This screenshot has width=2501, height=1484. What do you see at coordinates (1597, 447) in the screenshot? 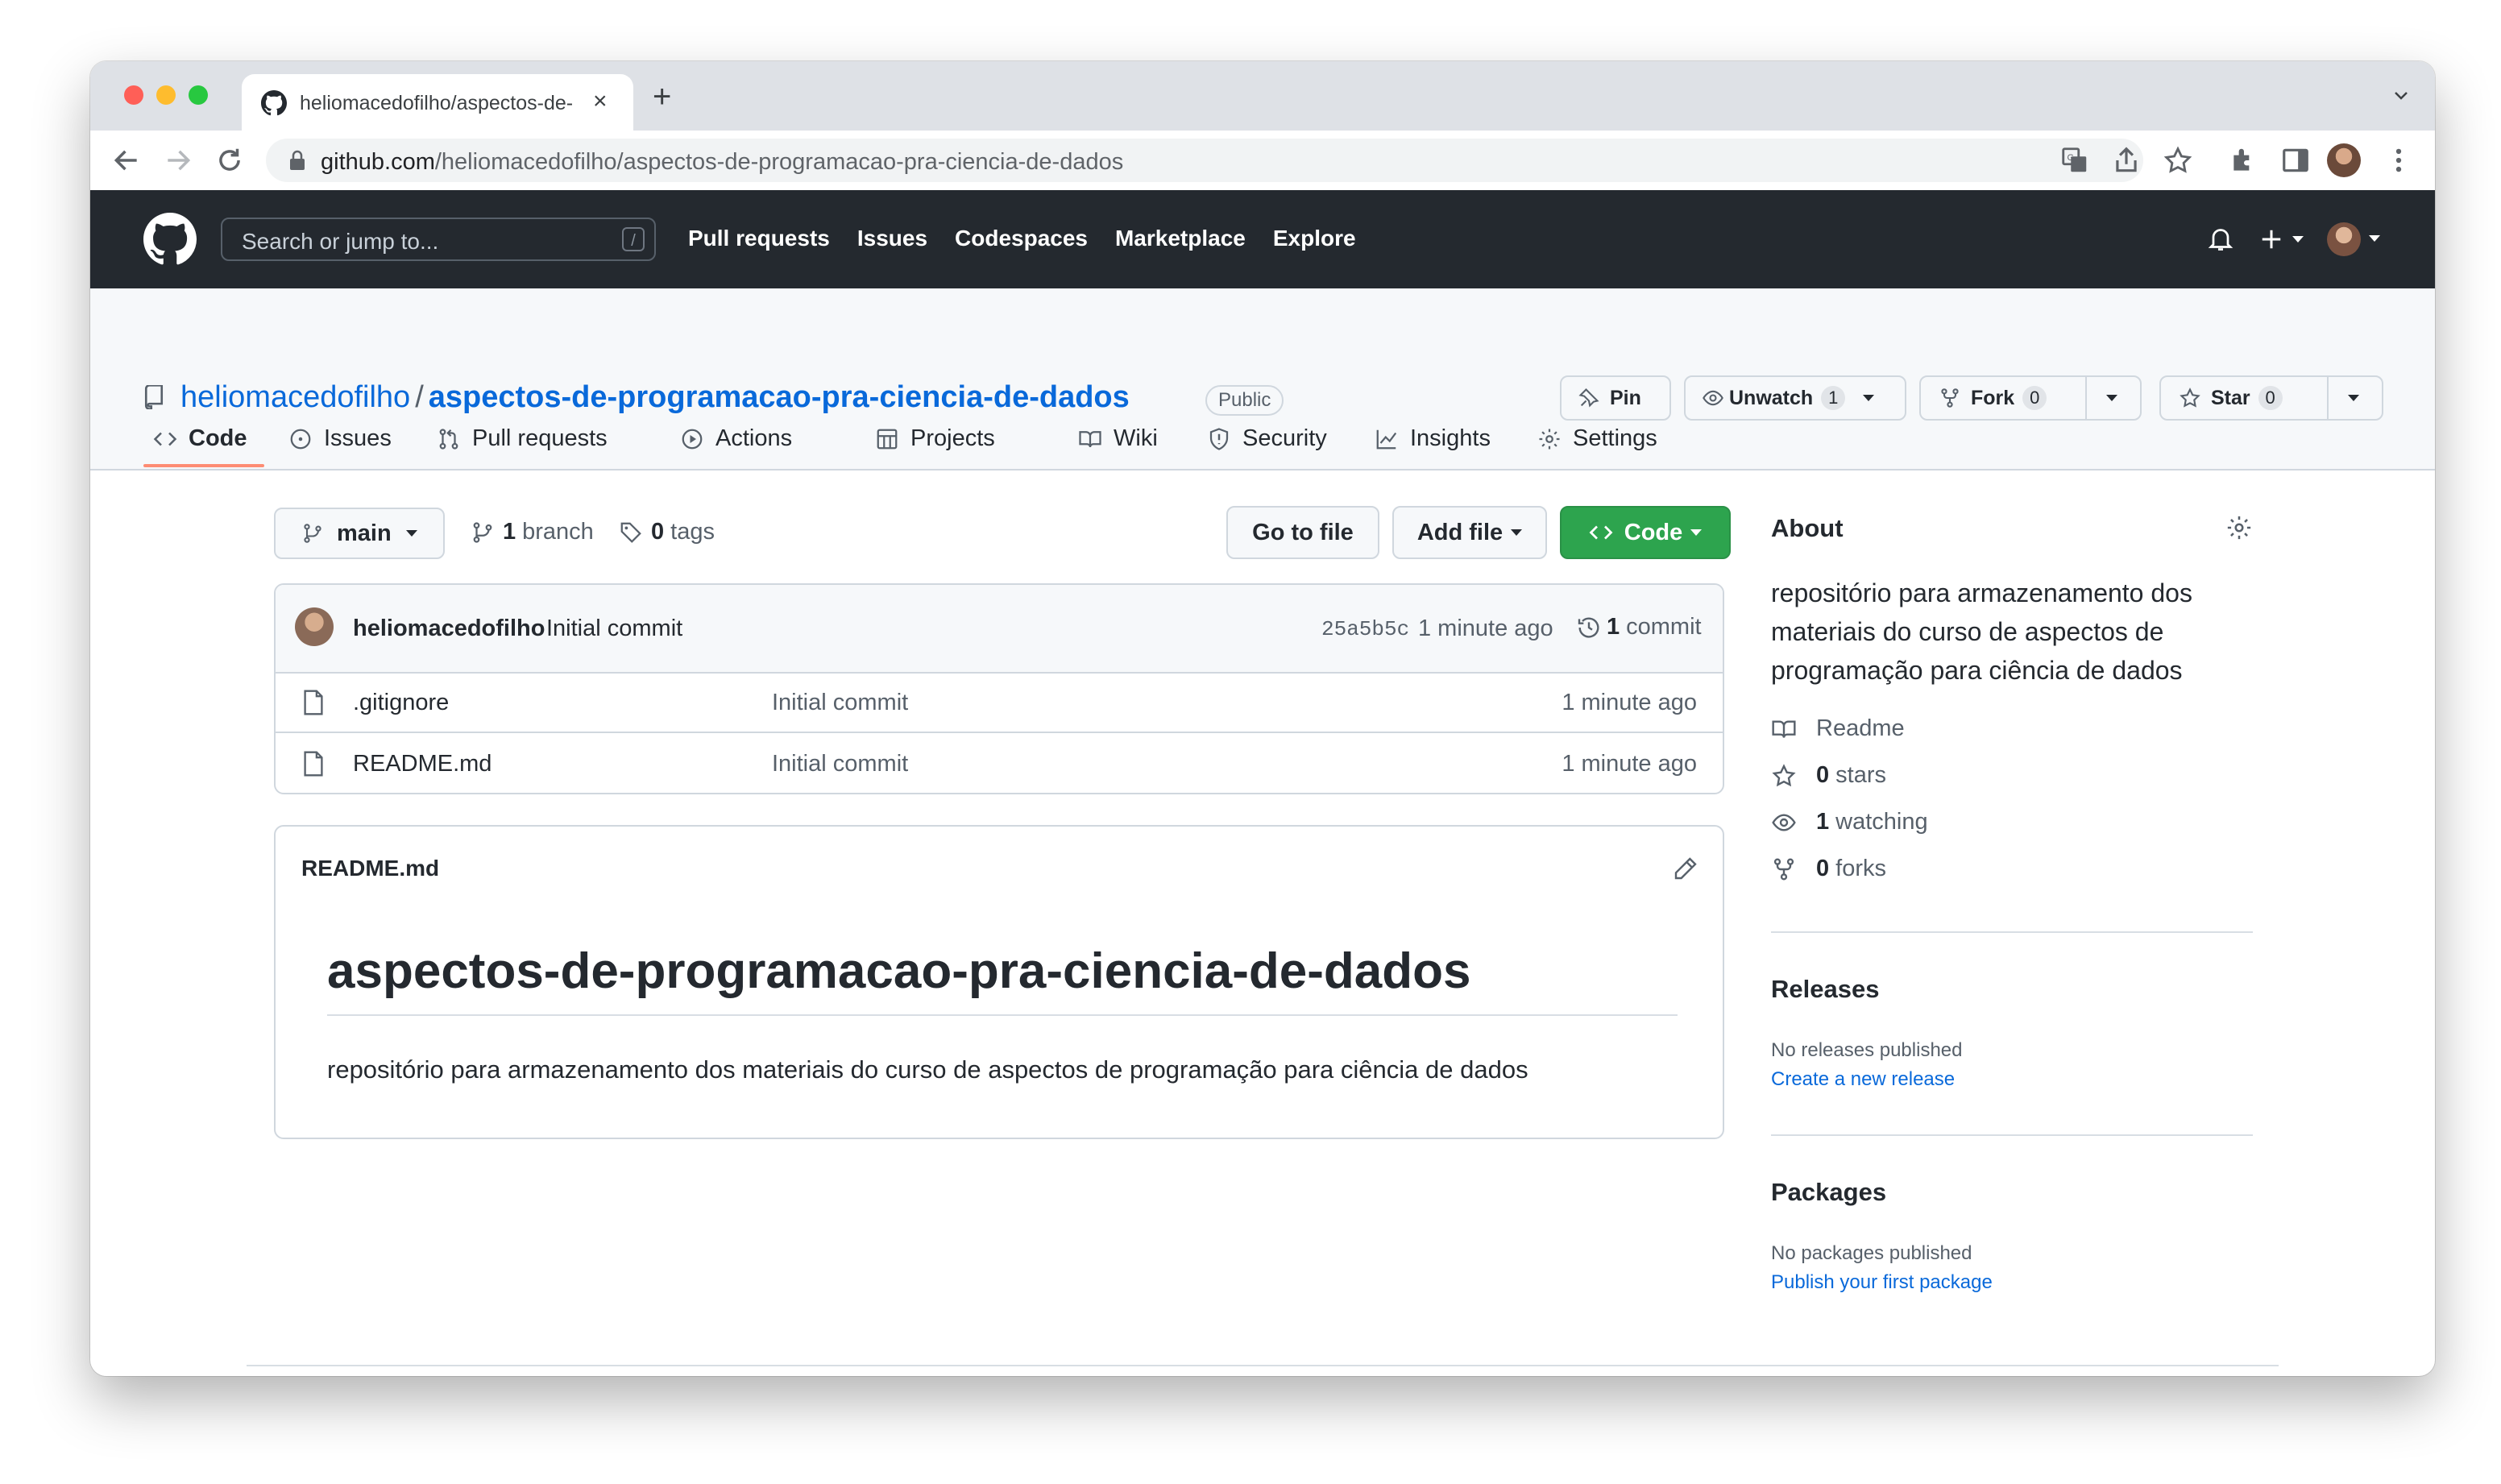
I see `tab-settings: Settings` at bounding box center [1597, 447].